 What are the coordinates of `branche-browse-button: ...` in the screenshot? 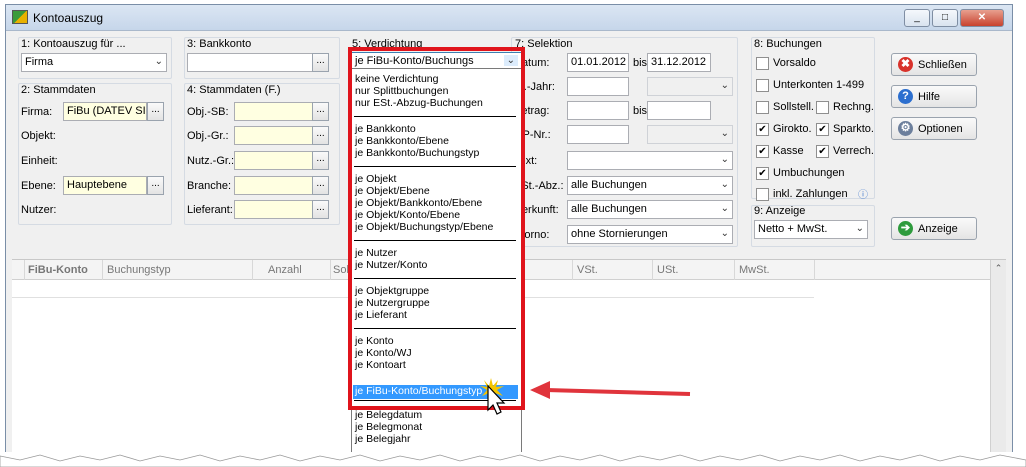 It's located at (320, 185).